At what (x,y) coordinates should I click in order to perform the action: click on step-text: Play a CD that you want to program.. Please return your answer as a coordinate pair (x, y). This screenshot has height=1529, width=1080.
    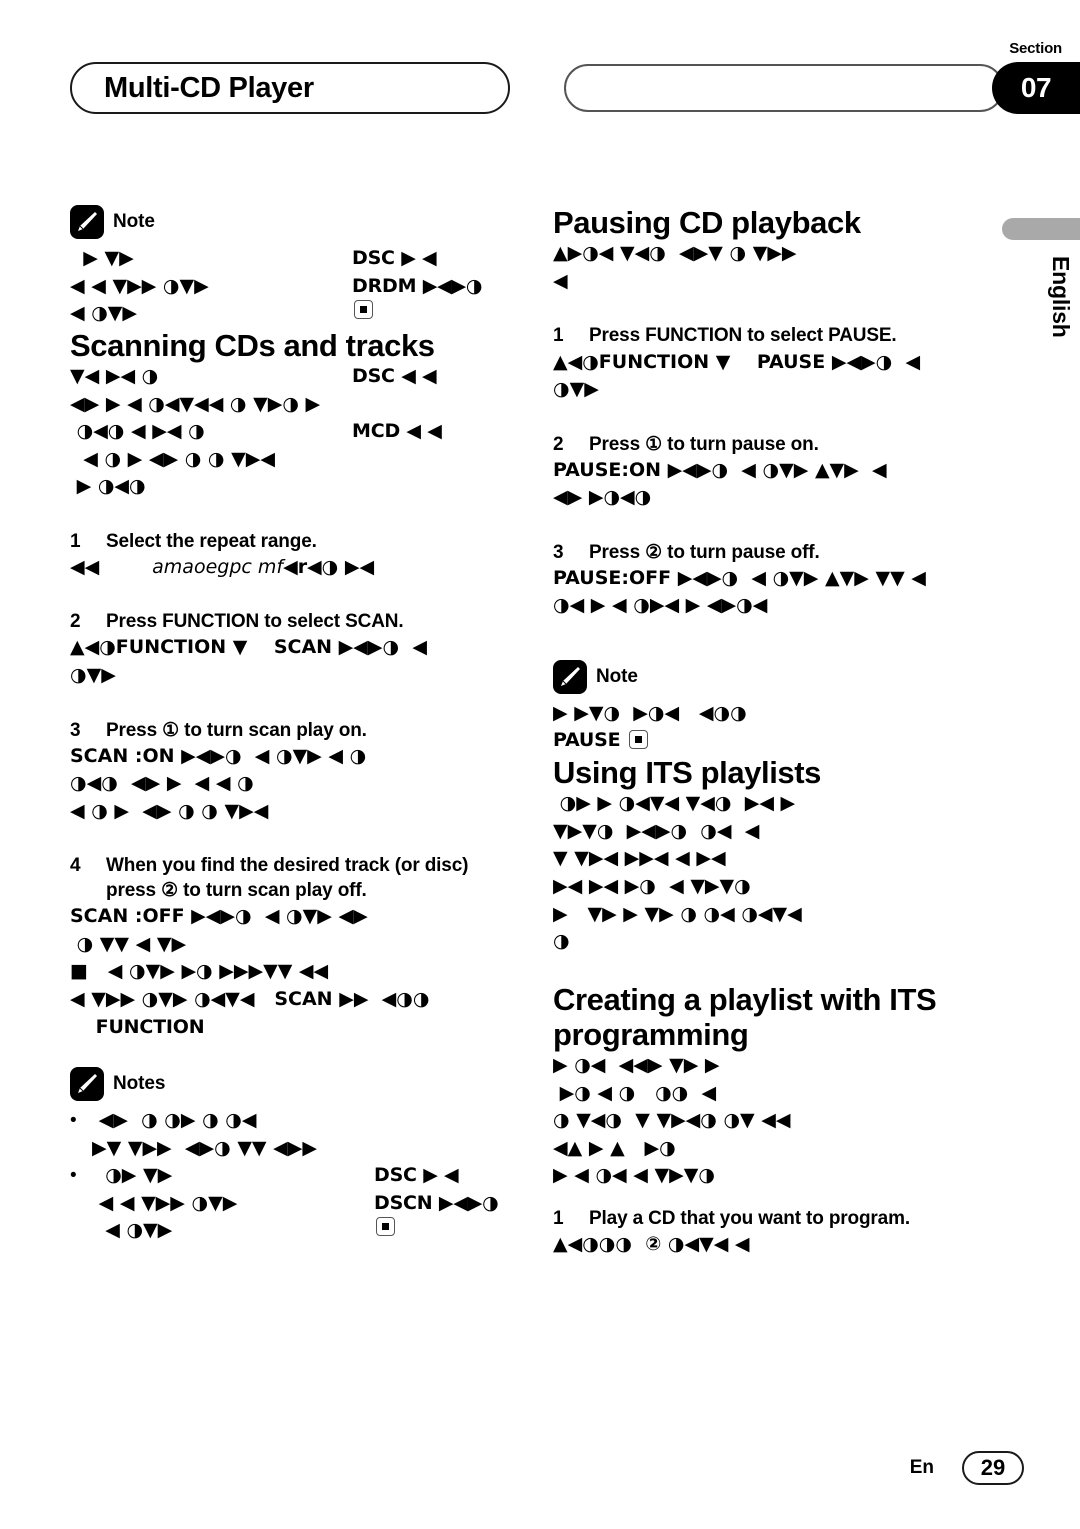
    Looking at the image, I should click on (749, 1219).